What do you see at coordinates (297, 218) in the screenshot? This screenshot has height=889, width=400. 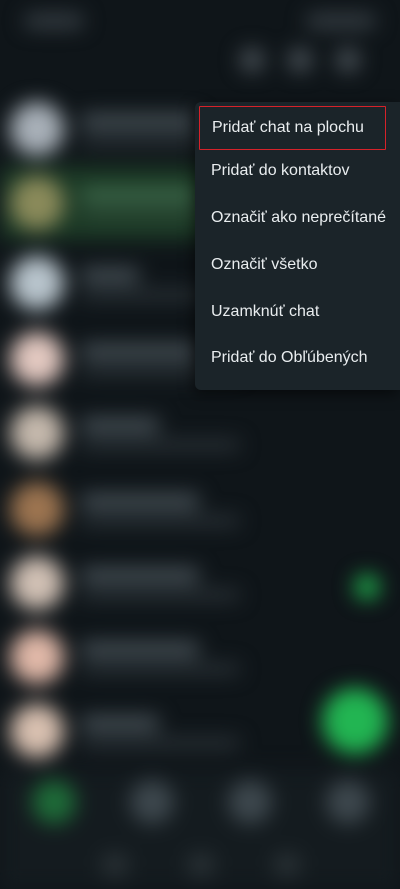 I see `menu-item-mark-as-unread: Označiť ako neprečítané` at bounding box center [297, 218].